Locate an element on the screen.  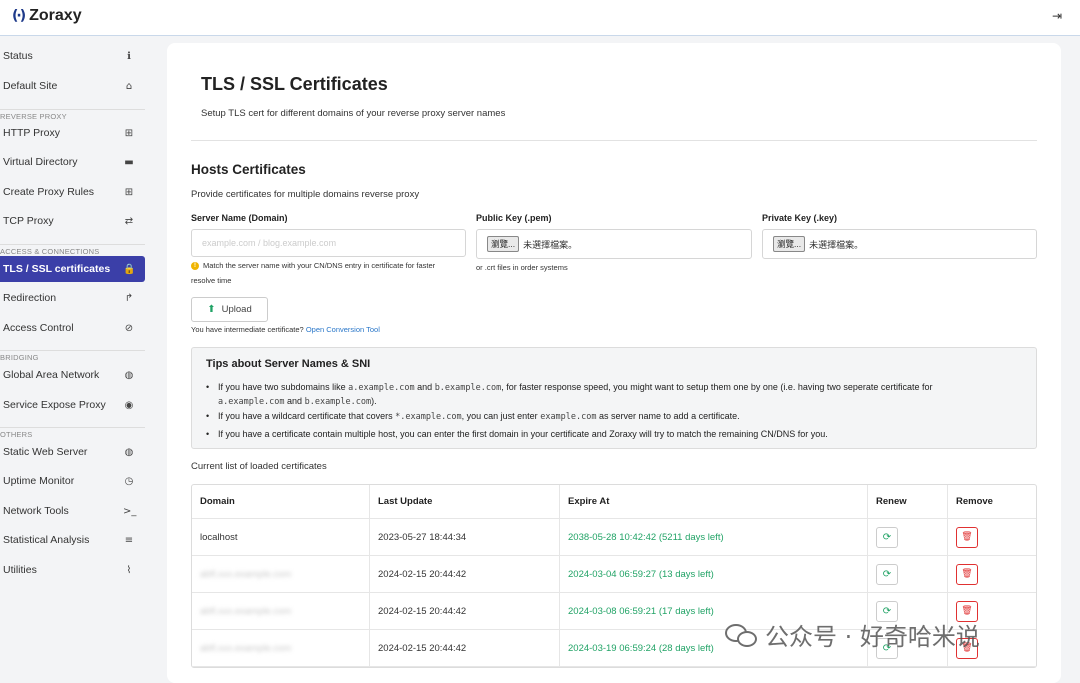
clock-icon: ◷ is located at coordinates (129, 481).